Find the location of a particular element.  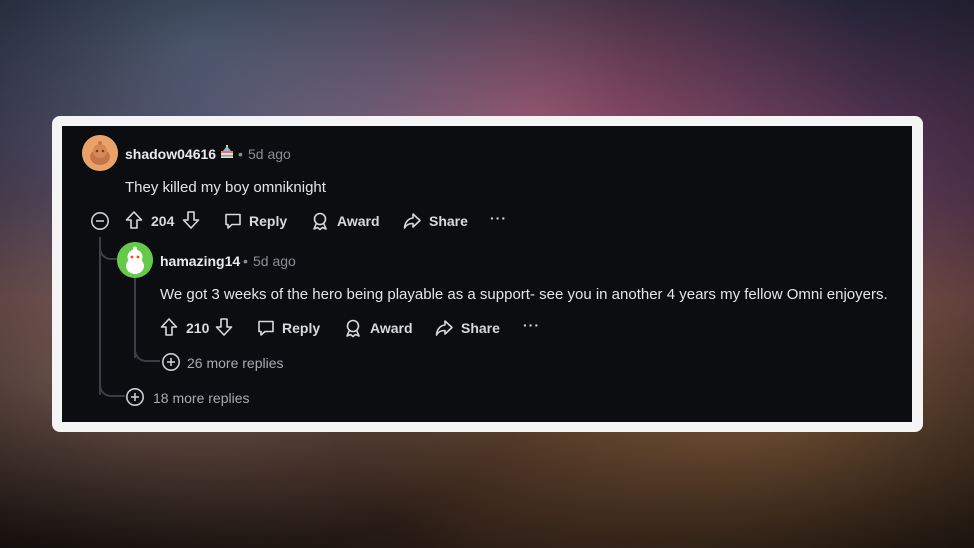

collapse-thread-button is located at coordinates (100, 221).